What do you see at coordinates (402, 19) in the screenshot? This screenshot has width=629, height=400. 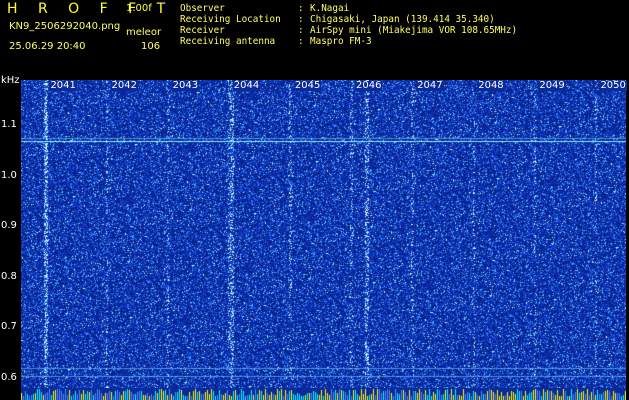 I see `info-value: Chigasaki, Japan (139.414 35.340)` at bounding box center [402, 19].